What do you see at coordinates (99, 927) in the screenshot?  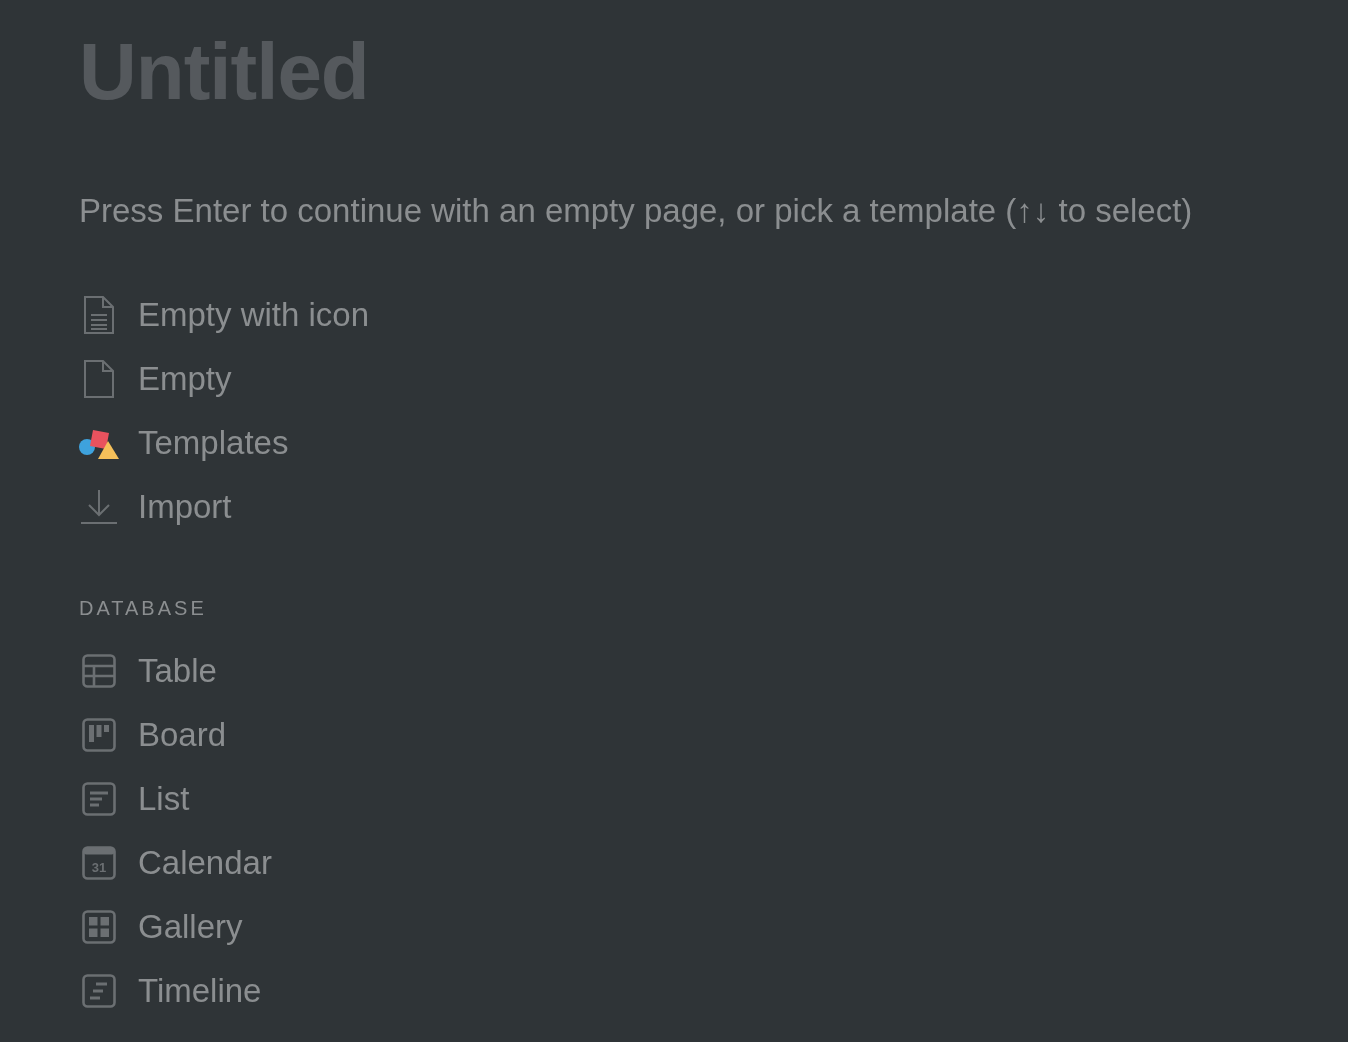 I see `gallery-icon` at bounding box center [99, 927].